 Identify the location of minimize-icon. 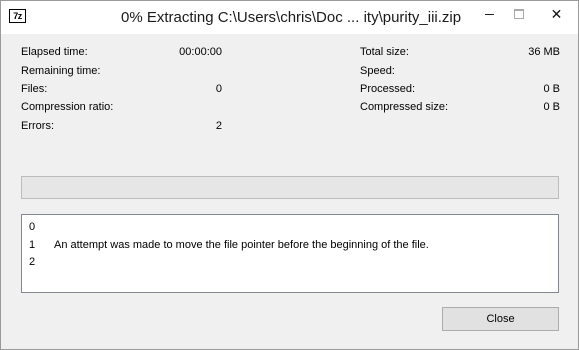
(489, 14).